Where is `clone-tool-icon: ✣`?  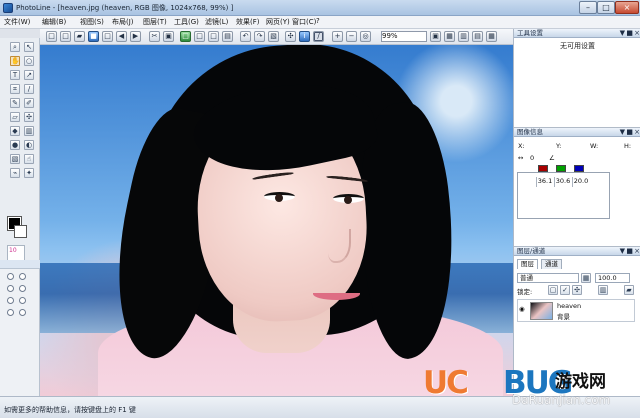 clone-tool-icon: ✣ is located at coordinates (29, 117).